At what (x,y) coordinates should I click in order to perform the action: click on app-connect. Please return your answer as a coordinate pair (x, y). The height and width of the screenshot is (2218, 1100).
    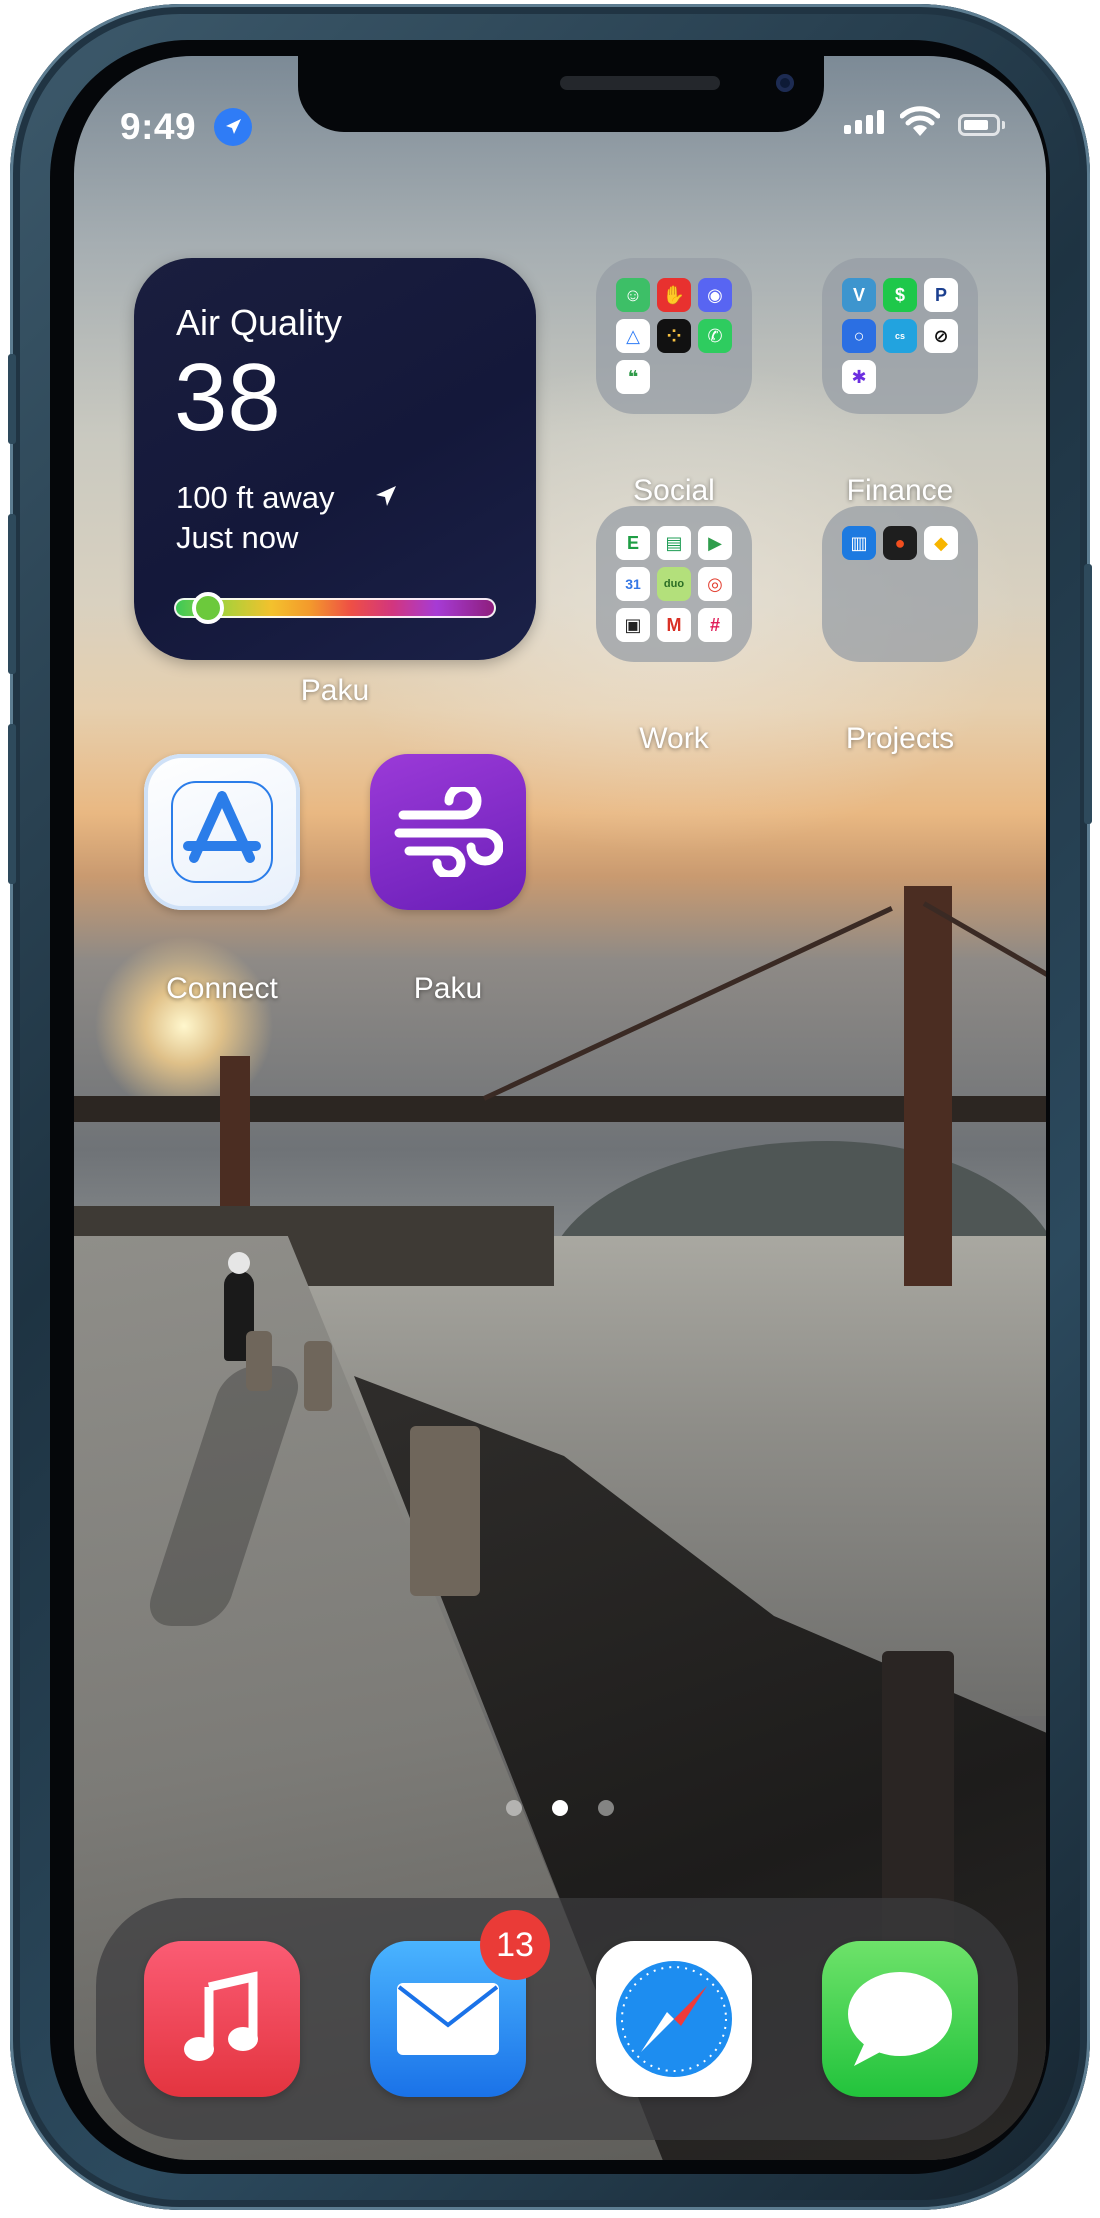
    Looking at the image, I should click on (222, 832).